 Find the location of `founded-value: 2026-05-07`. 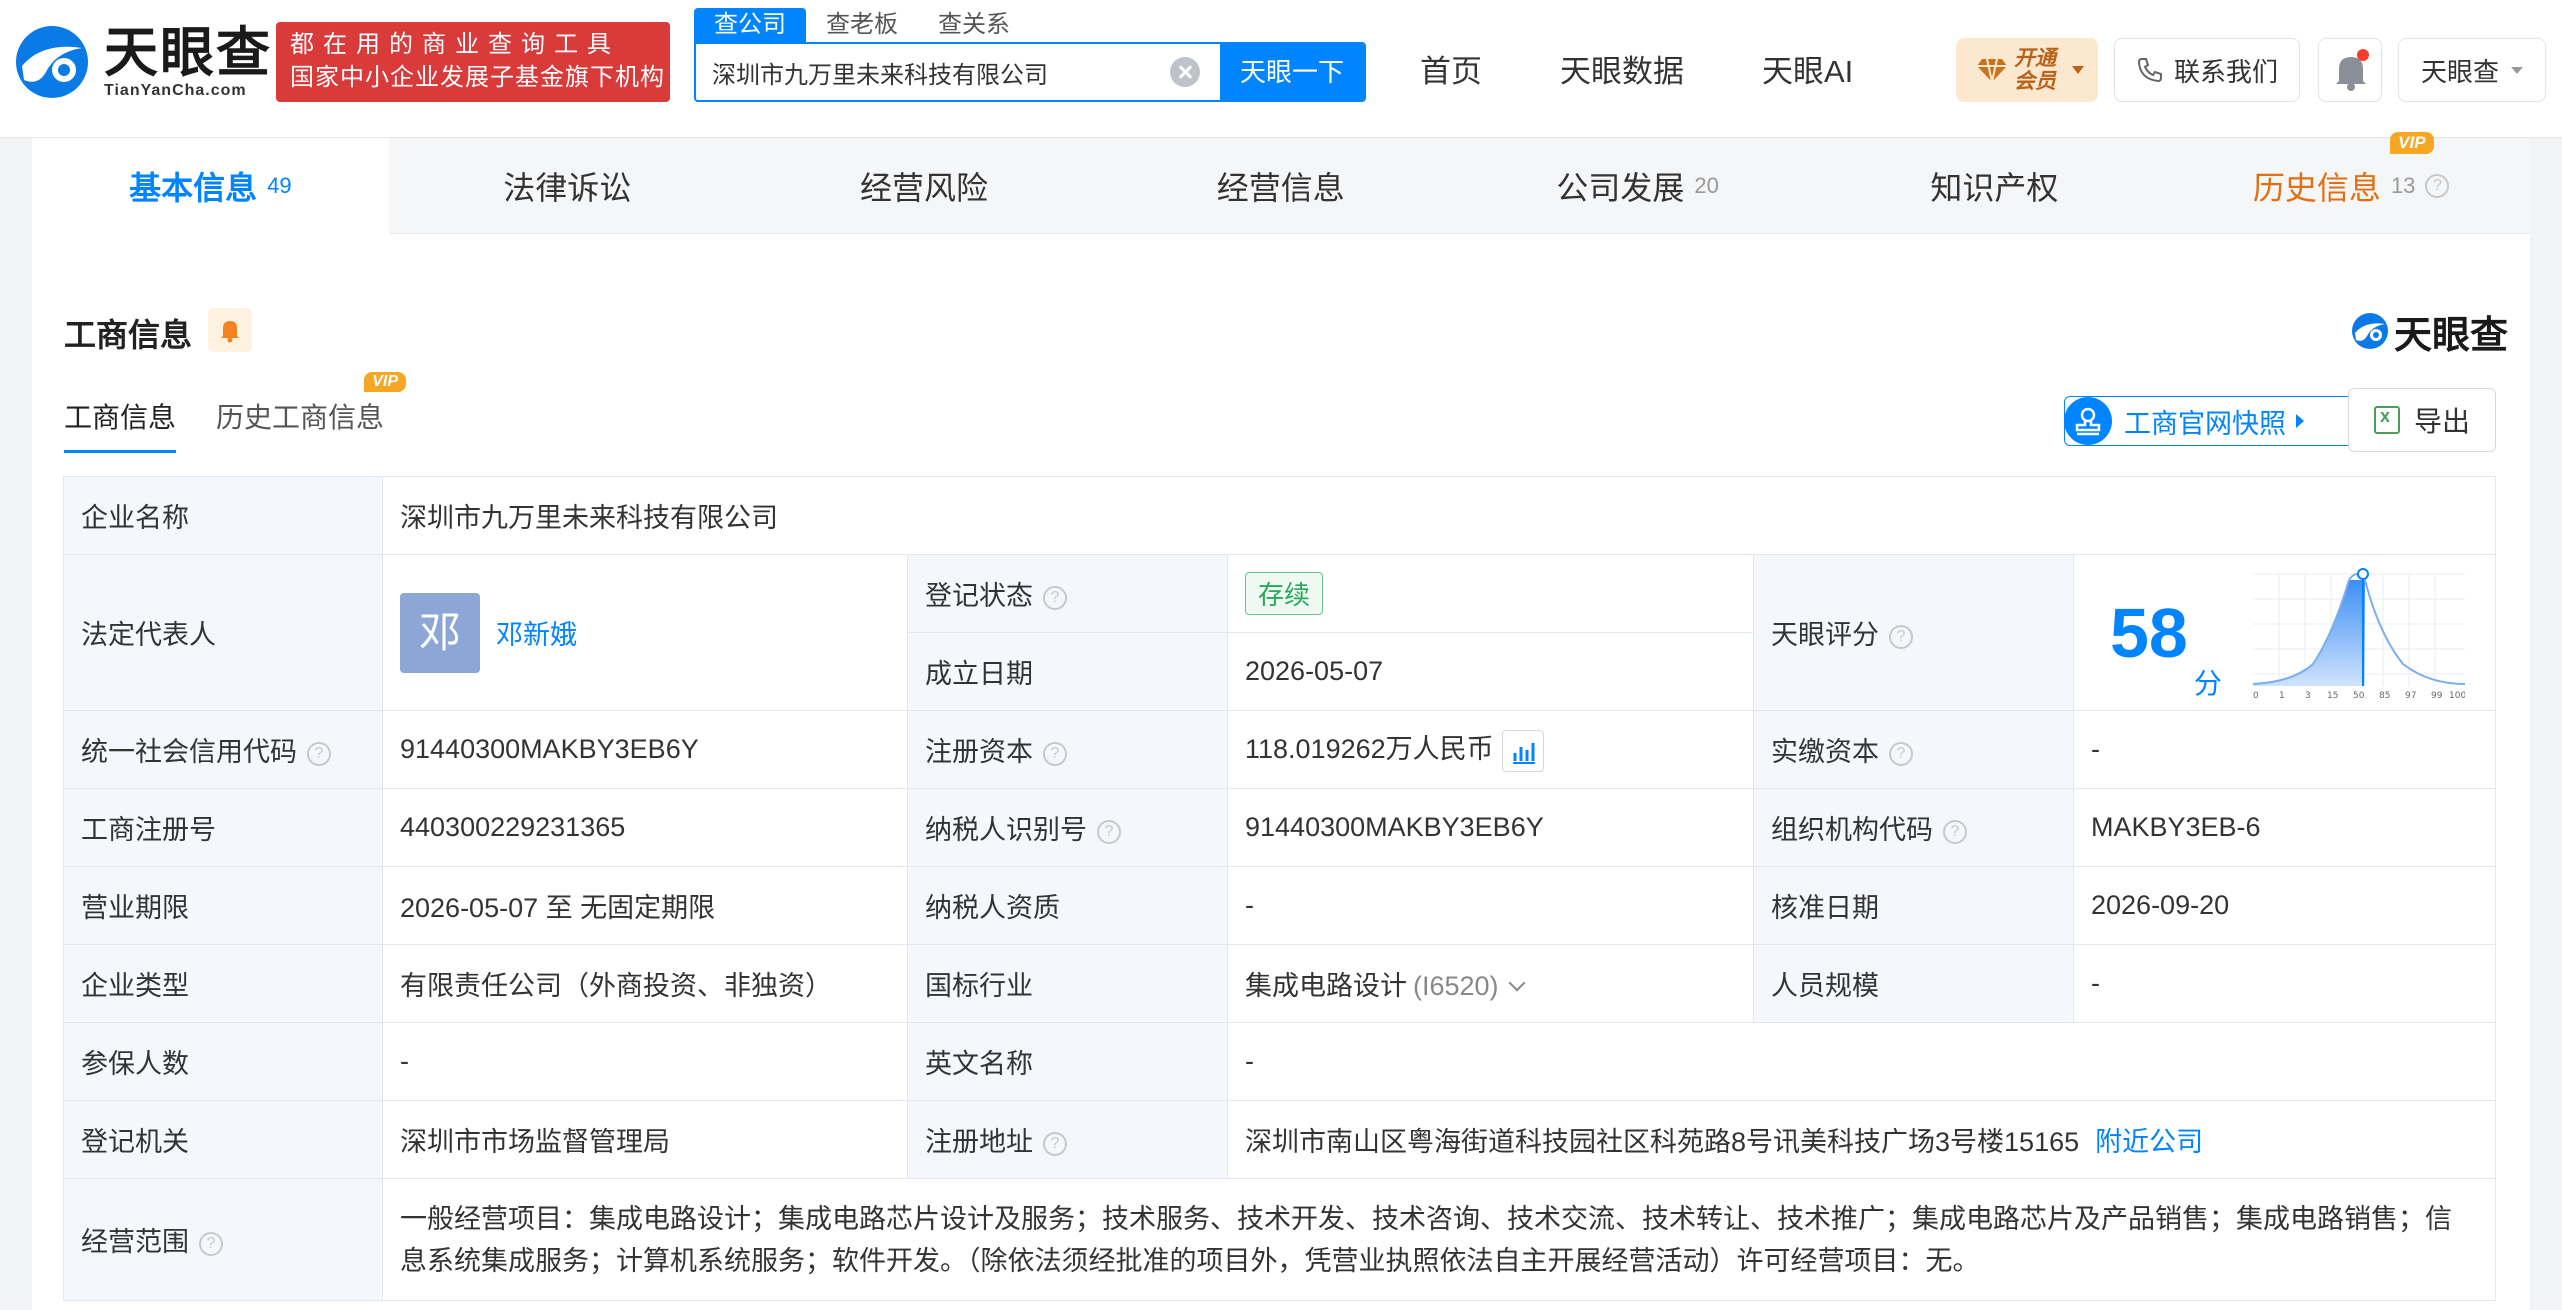

founded-value: 2026-05-07 is located at coordinates (1490, 671).